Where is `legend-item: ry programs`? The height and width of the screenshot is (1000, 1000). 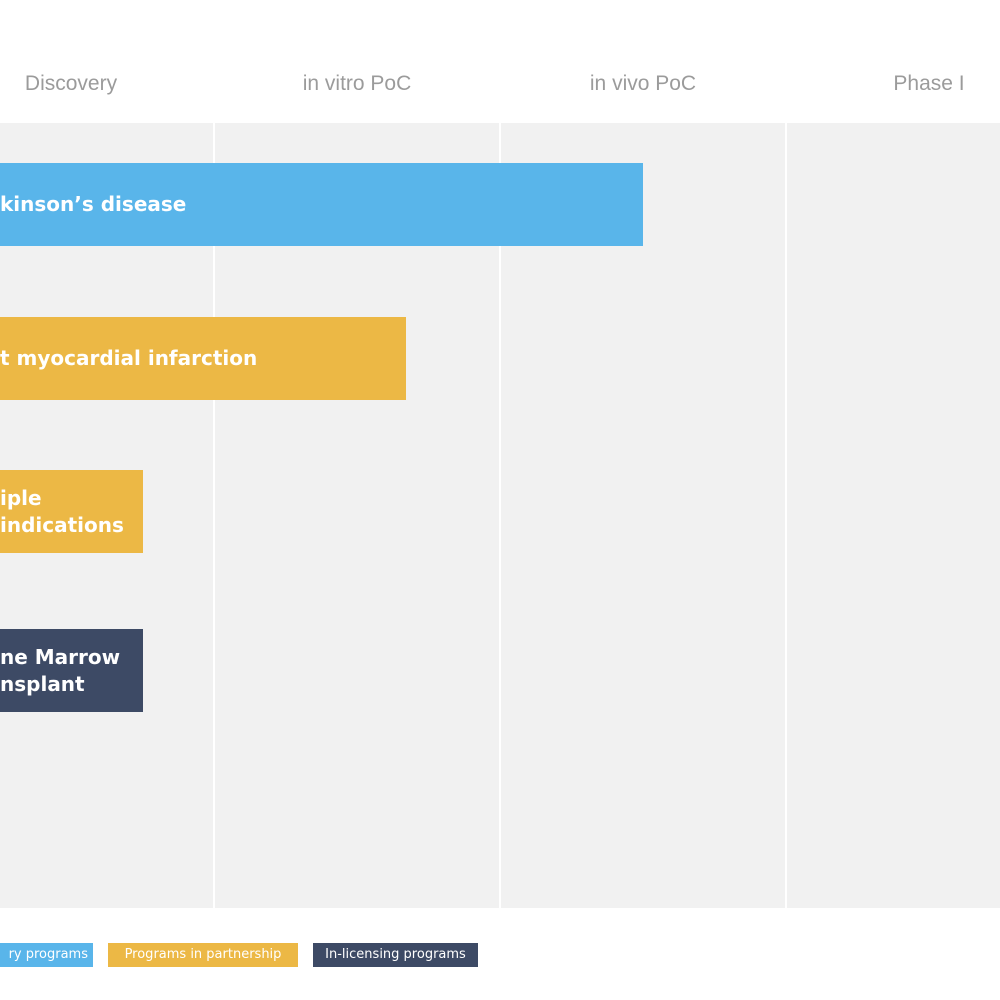
legend-item: ry programs is located at coordinates (46, 955).